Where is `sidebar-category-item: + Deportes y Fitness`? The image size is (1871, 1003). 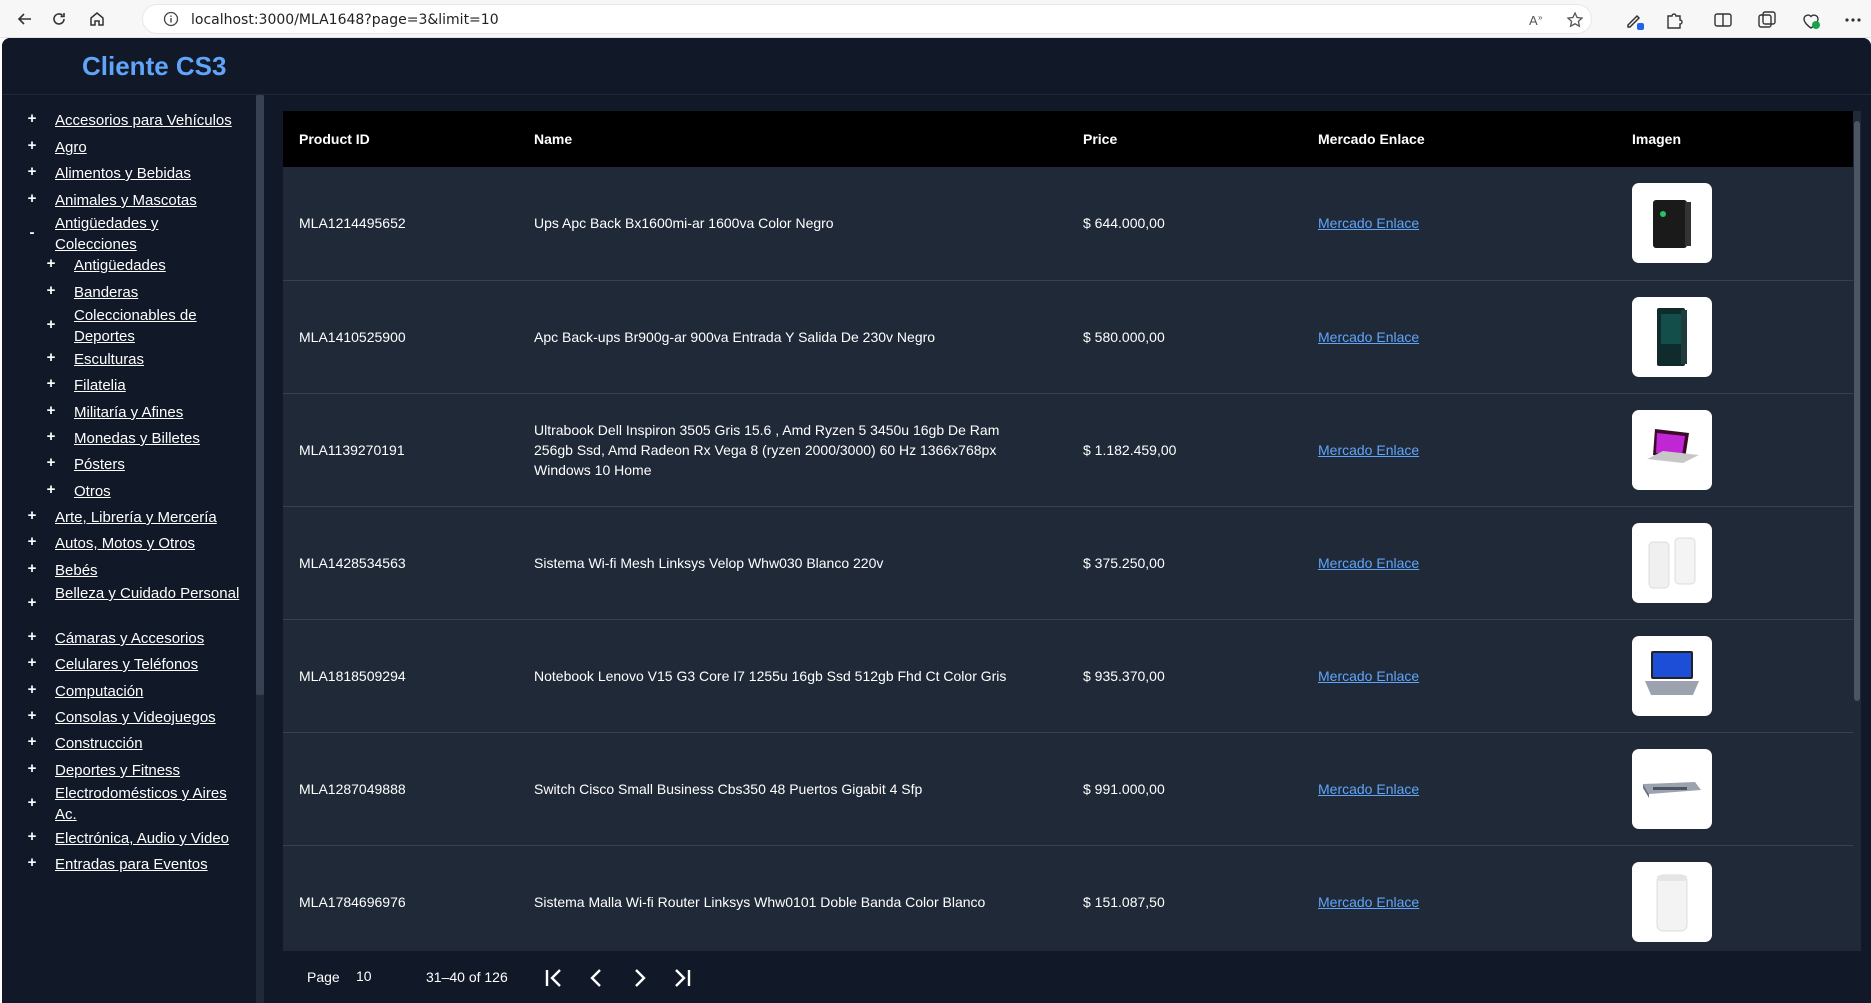
sidebar-category-item: + Deportes y Fitness is located at coordinates (128, 770).